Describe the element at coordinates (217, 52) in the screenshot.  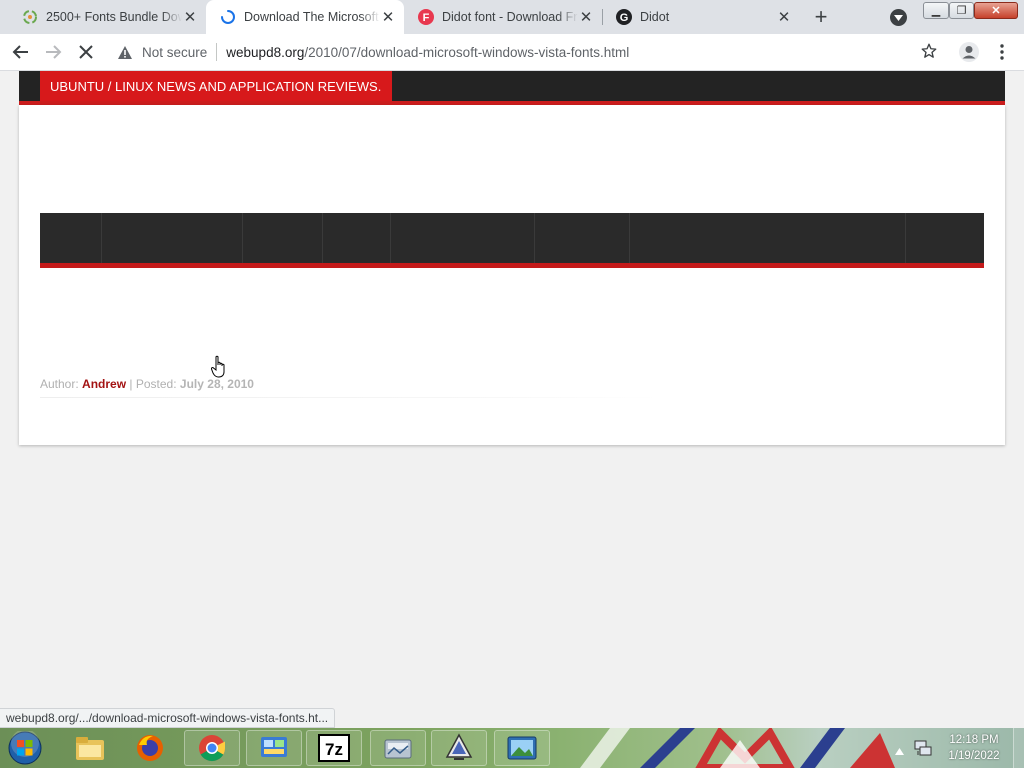
I see `omnibox-divider` at that location.